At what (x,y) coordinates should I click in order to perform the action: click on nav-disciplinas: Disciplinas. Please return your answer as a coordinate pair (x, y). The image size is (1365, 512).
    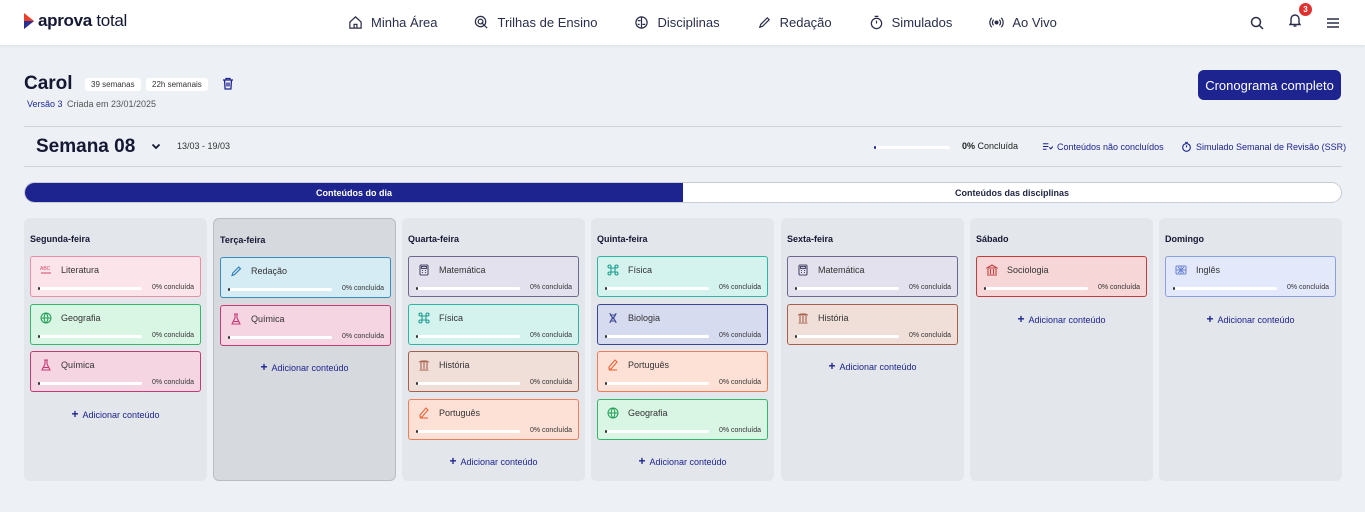
    Looking at the image, I should click on (677, 22).